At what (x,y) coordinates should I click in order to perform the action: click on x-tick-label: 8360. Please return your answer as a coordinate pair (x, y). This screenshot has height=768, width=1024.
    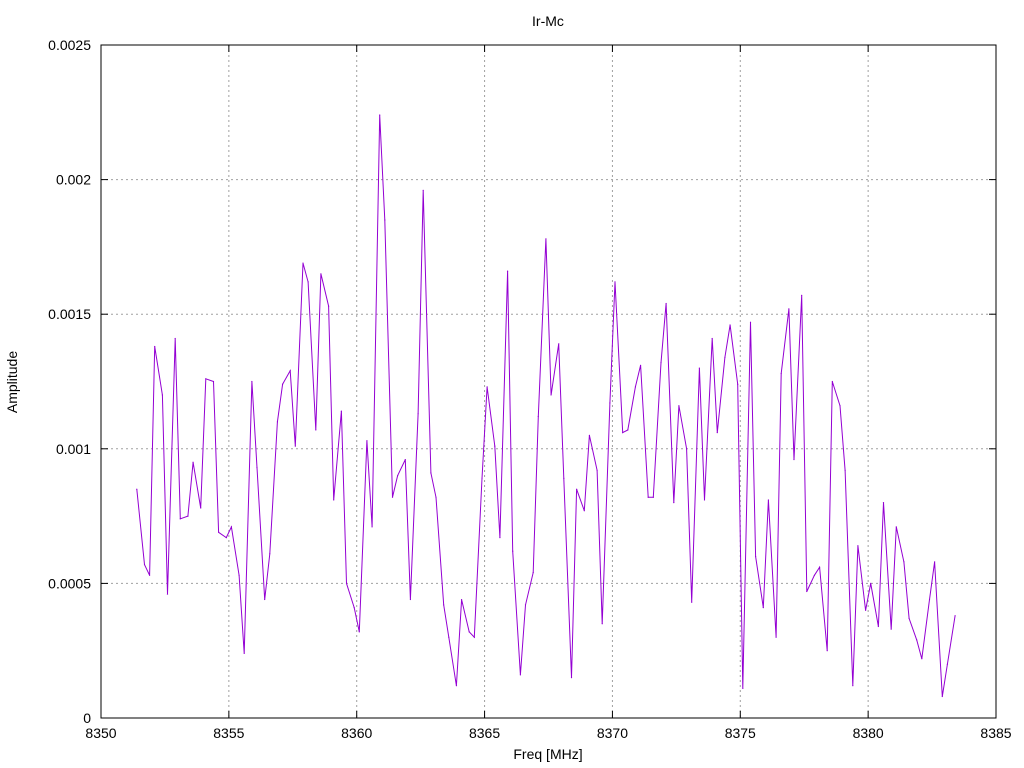
    Looking at the image, I should click on (356, 733).